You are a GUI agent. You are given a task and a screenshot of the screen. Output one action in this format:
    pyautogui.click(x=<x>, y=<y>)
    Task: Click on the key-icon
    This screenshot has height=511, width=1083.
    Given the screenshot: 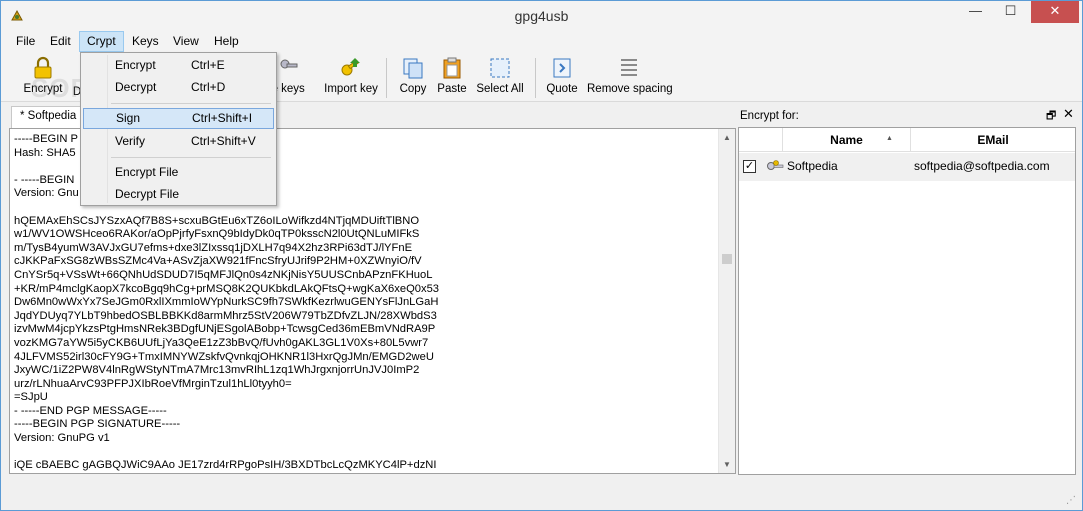 What is the action you would take?
    pyautogui.click(x=775, y=165)
    